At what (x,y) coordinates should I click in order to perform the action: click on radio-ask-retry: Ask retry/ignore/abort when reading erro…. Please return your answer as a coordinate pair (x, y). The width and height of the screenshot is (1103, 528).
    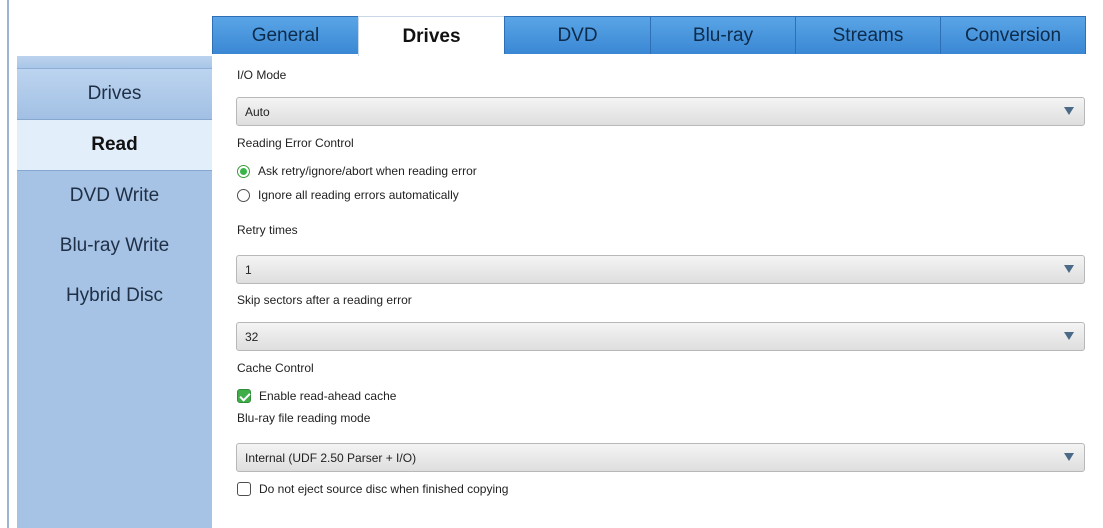
    Looking at the image, I should click on (357, 171).